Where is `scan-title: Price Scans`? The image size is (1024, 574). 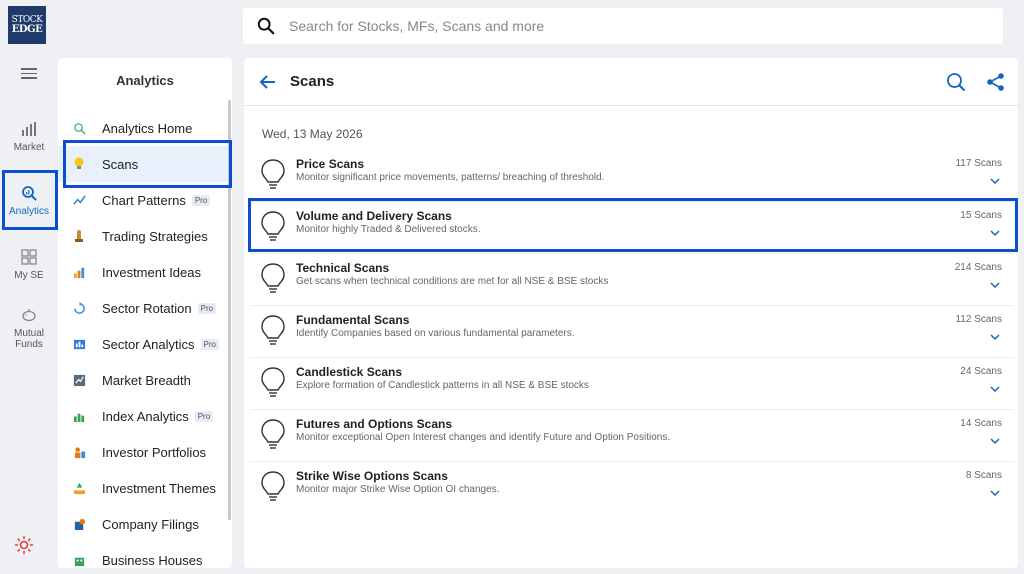 scan-title: Price Scans is located at coordinates (330, 164).